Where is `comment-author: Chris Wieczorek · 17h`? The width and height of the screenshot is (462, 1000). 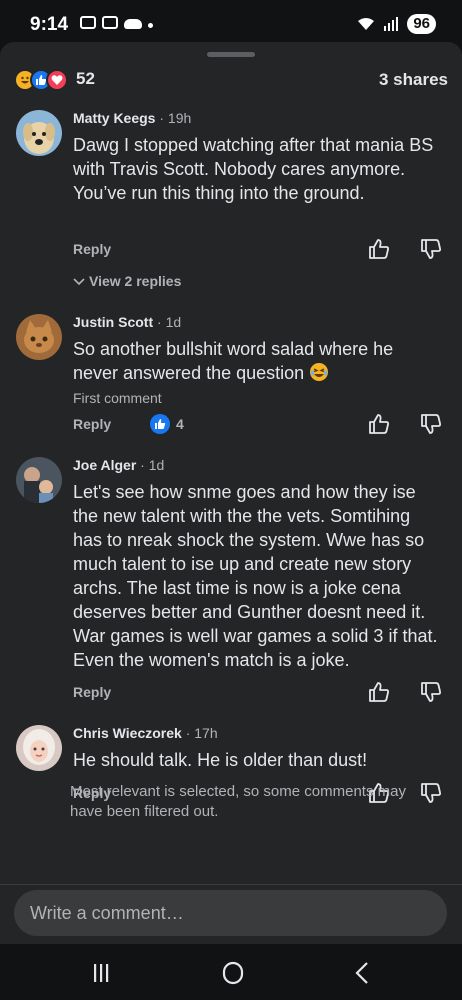
comment-author: Chris Wieczorek · 17h is located at coordinates (145, 733).